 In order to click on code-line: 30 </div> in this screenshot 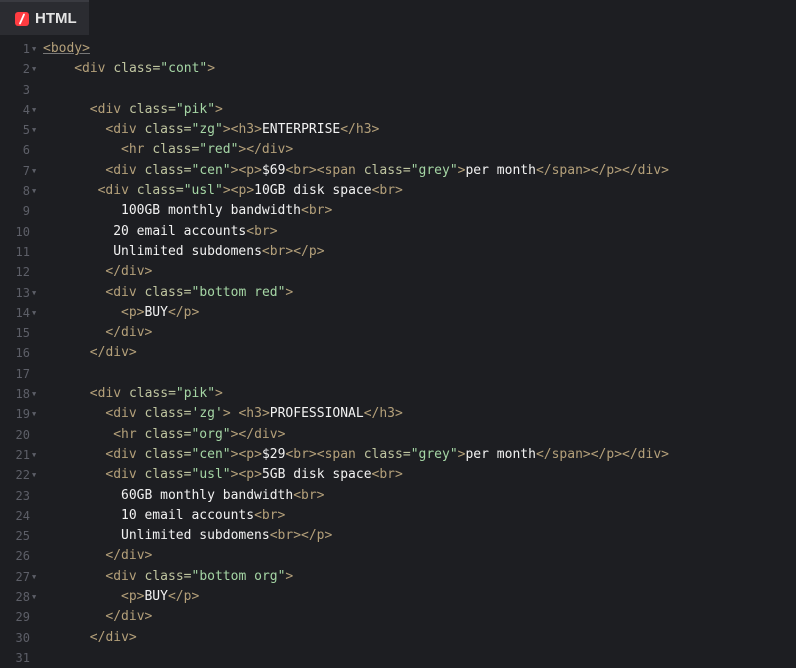, I will do `click(398, 638)`.